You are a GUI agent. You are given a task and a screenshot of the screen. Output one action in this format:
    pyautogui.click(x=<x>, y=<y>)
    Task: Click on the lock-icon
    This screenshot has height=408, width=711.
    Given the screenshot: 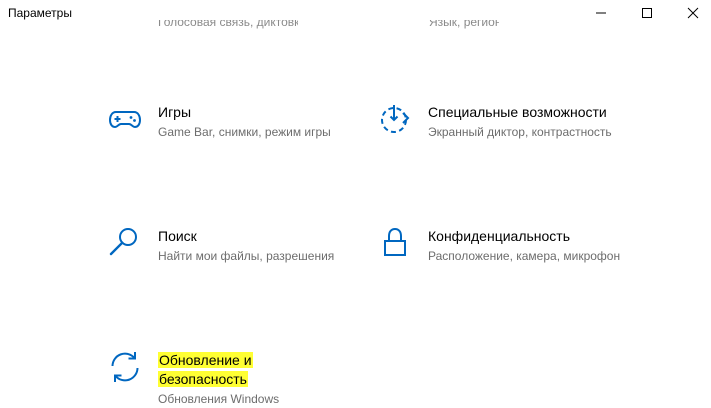 What is the action you would take?
    pyautogui.click(x=395, y=243)
    